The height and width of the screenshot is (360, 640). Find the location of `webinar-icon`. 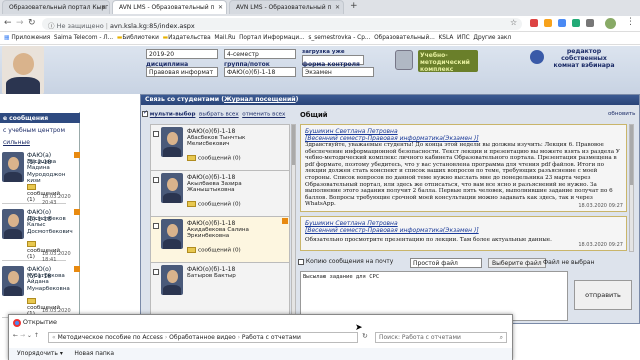

webinar-icon is located at coordinates (537, 57).